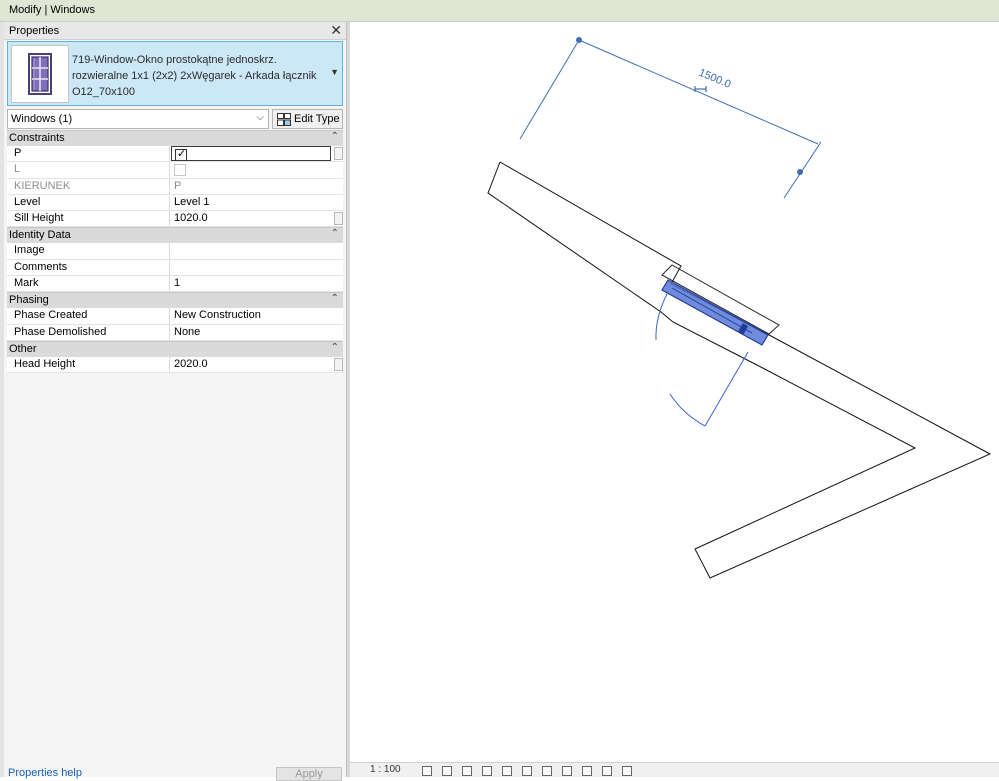  I want to click on property-row-kierunek: KIERUNEK P, so click(175, 186).